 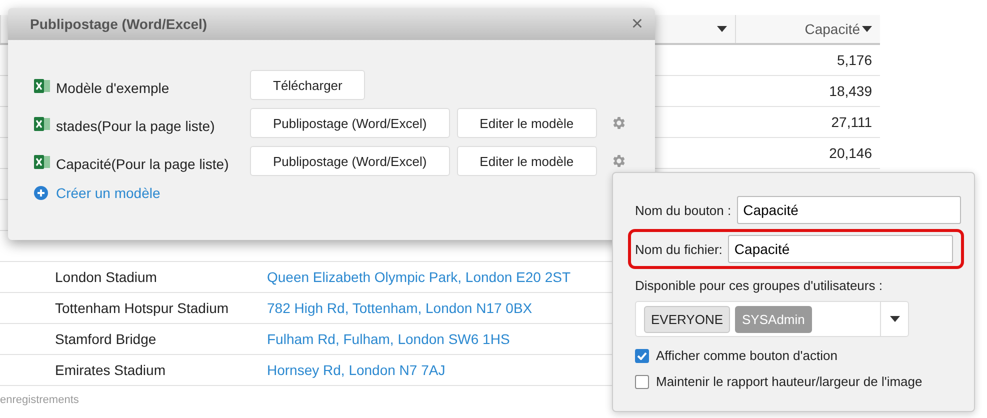 I want to click on button-name-field: Capacité, so click(x=849, y=210).